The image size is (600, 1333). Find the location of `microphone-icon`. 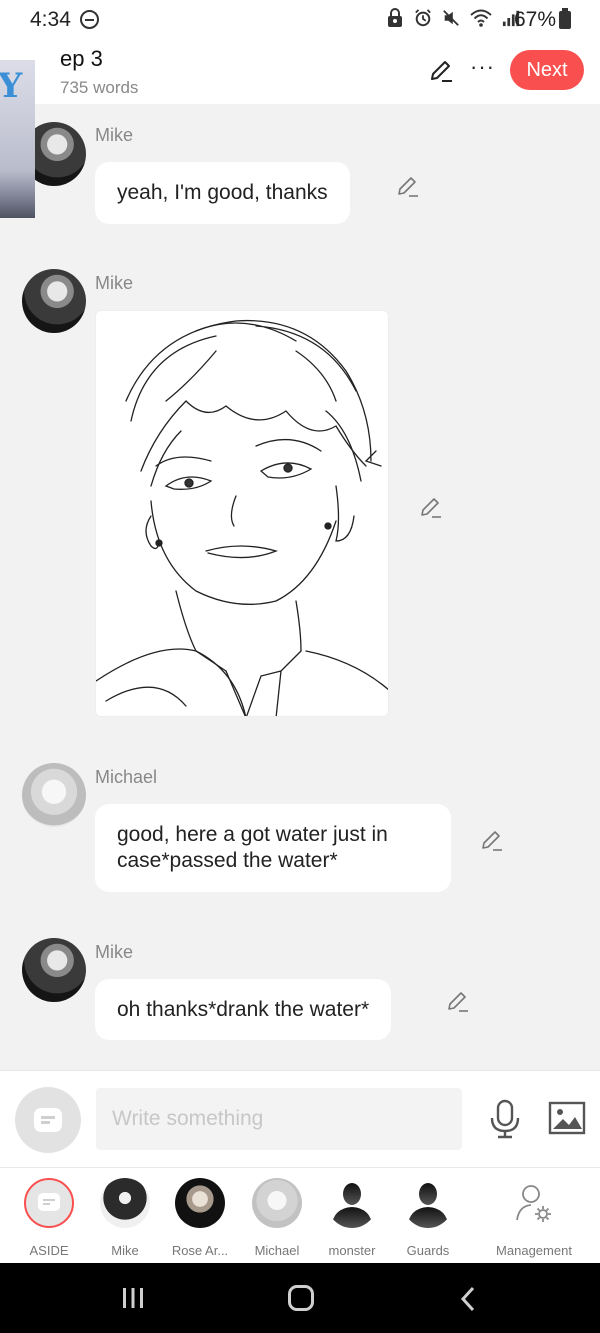

microphone-icon is located at coordinates (505, 1119).